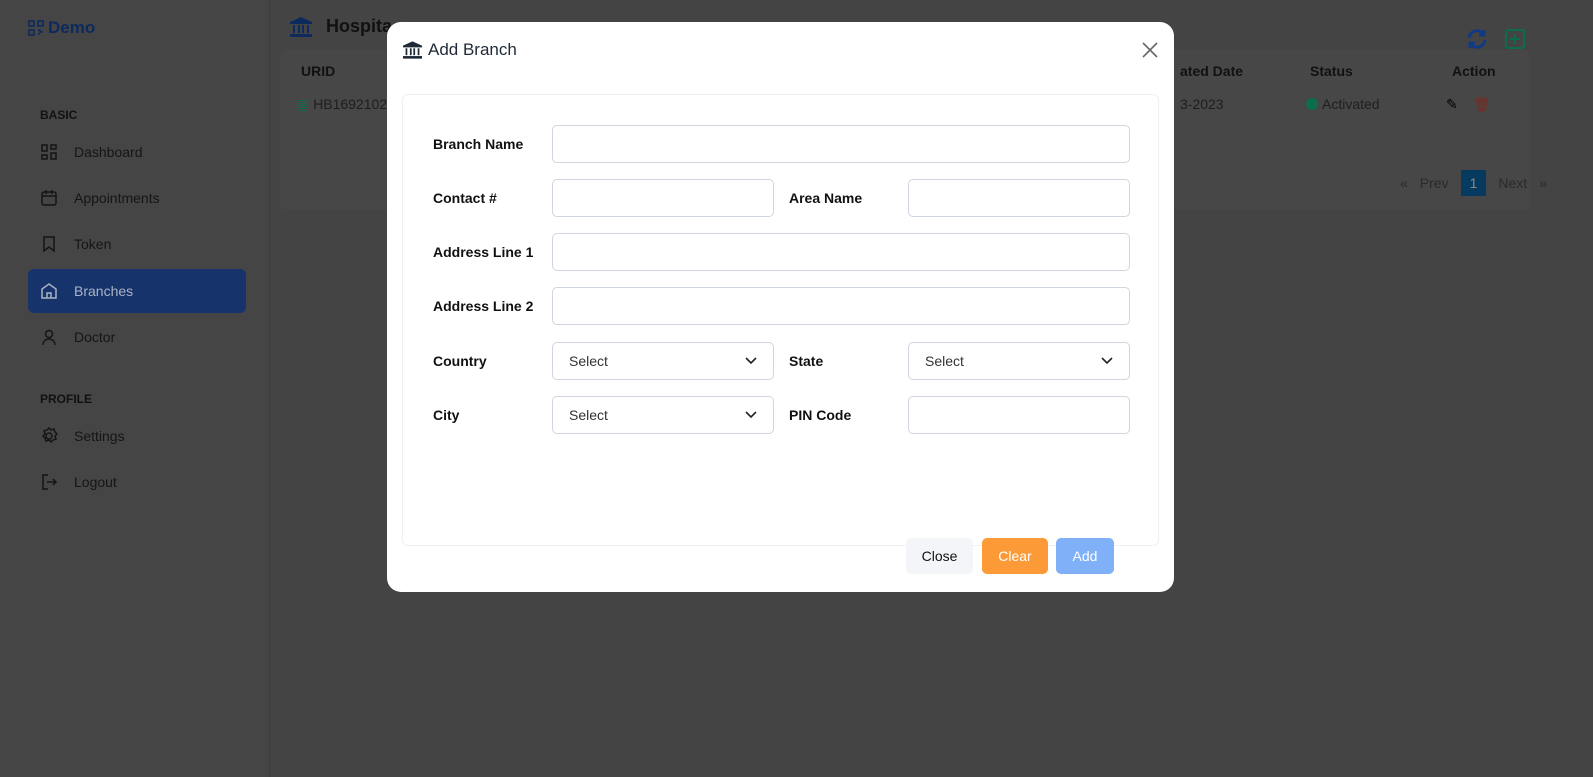  Describe the element at coordinates (36, 28) in the screenshot. I see `qr-icon` at that location.